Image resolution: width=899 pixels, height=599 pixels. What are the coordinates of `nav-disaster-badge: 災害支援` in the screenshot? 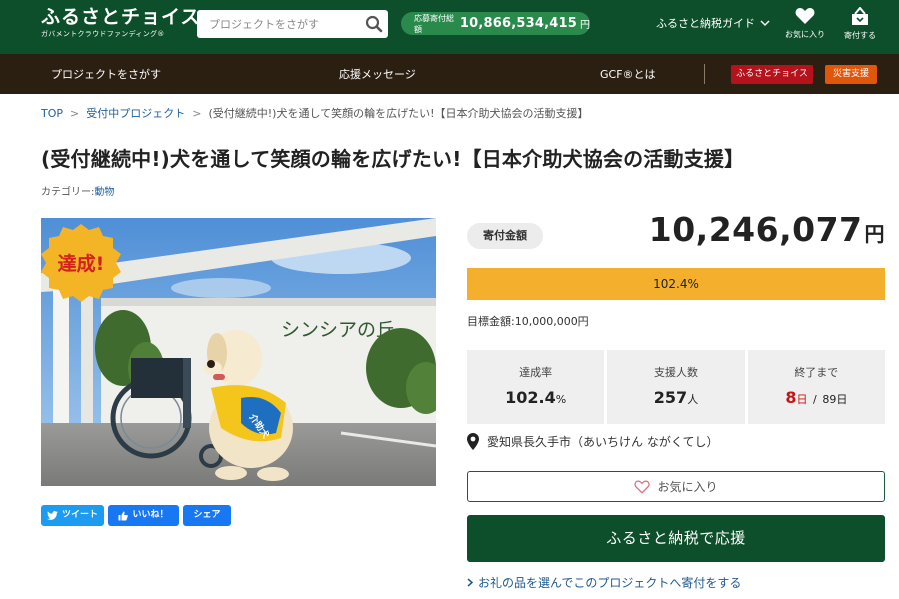 It's located at (851, 74).